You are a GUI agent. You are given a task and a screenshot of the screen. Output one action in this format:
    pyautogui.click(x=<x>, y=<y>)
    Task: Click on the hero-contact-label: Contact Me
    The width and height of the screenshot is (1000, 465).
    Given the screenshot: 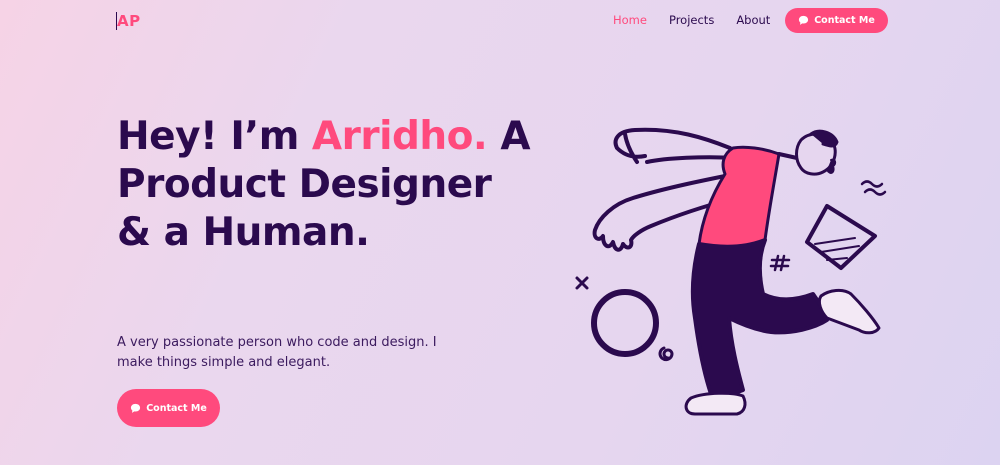 What is the action you would take?
    pyautogui.click(x=176, y=408)
    